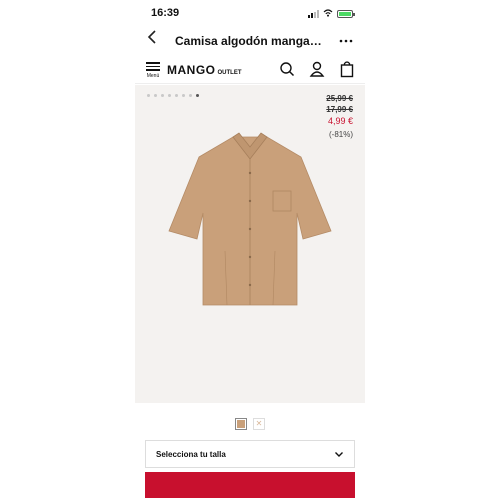 This screenshot has width=498, height=498. What do you see at coordinates (250, 70) in the screenshot?
I see `store-header: Menú MANGO OUTLET` at bounding box center [250, 70].